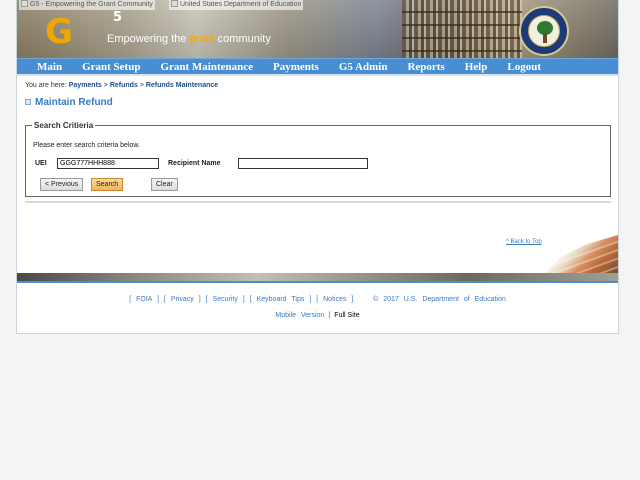 The height and width of the screenshot is (480, 640). I want to click on corner-decoration-image, so click(581, 254).